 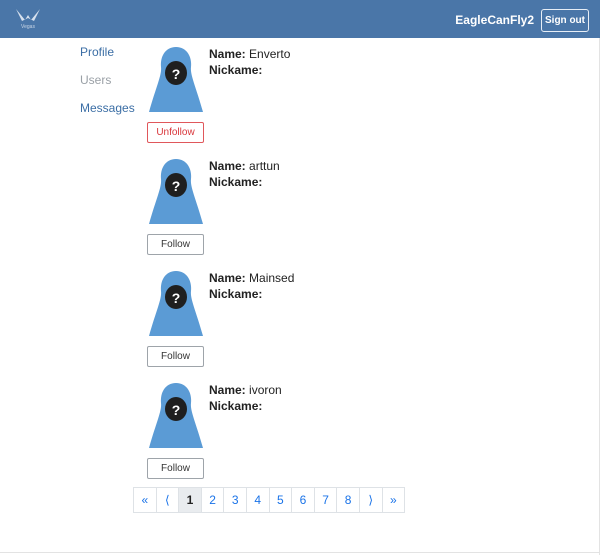 I want to click on page-prev-button: ⟨, so click(x=167, y=500).